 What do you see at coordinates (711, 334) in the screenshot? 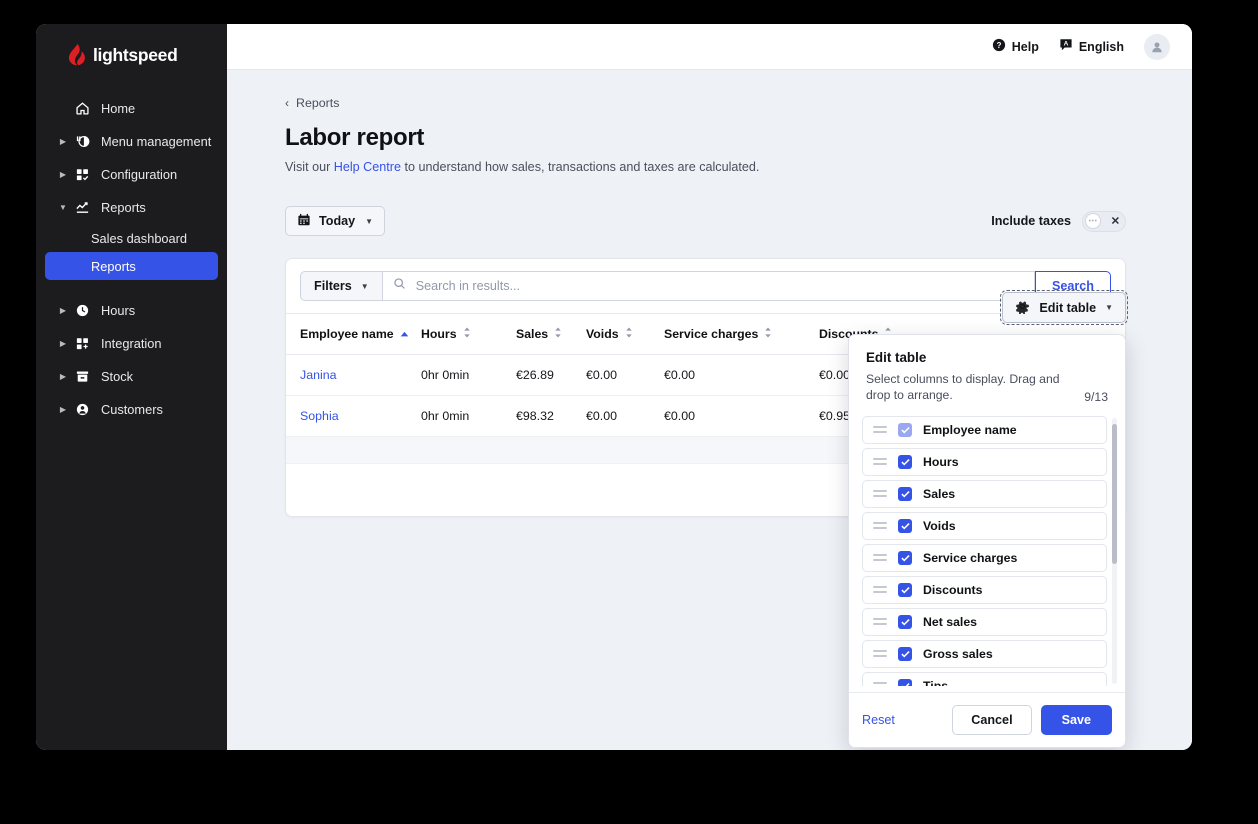
I see `column-label: Service charges` at bounding box center [711, 334].